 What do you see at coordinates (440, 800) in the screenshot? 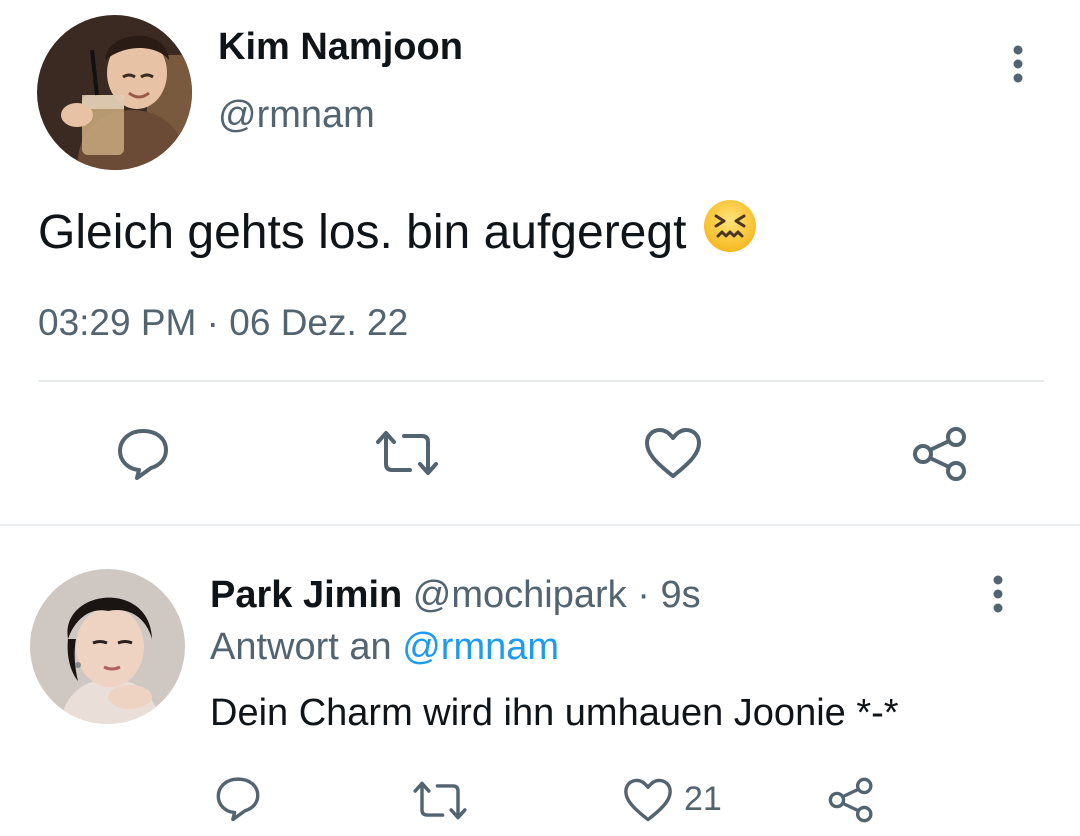
I see `reply-retweet-icon` at bounding box center [440, 800].